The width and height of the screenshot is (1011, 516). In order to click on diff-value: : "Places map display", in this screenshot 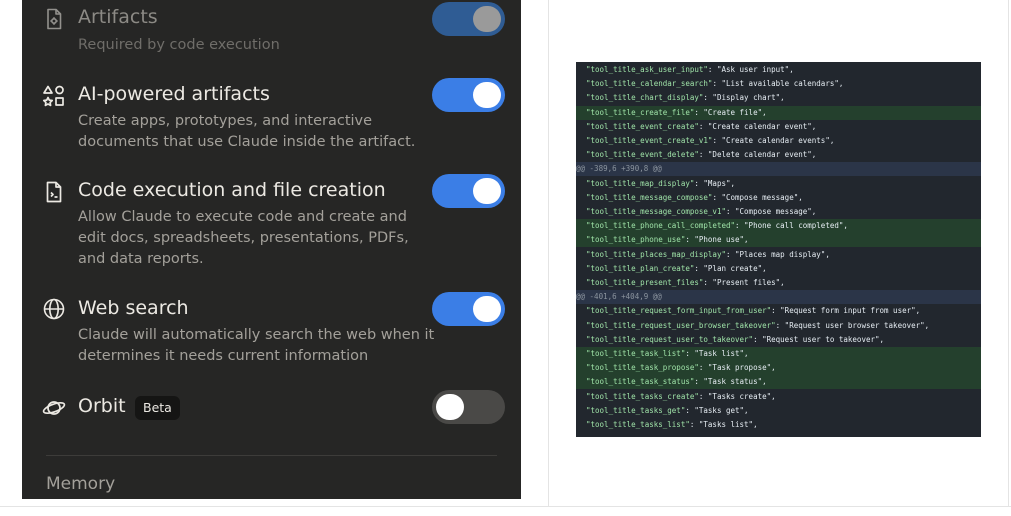, I will do `click(777, 254)`.